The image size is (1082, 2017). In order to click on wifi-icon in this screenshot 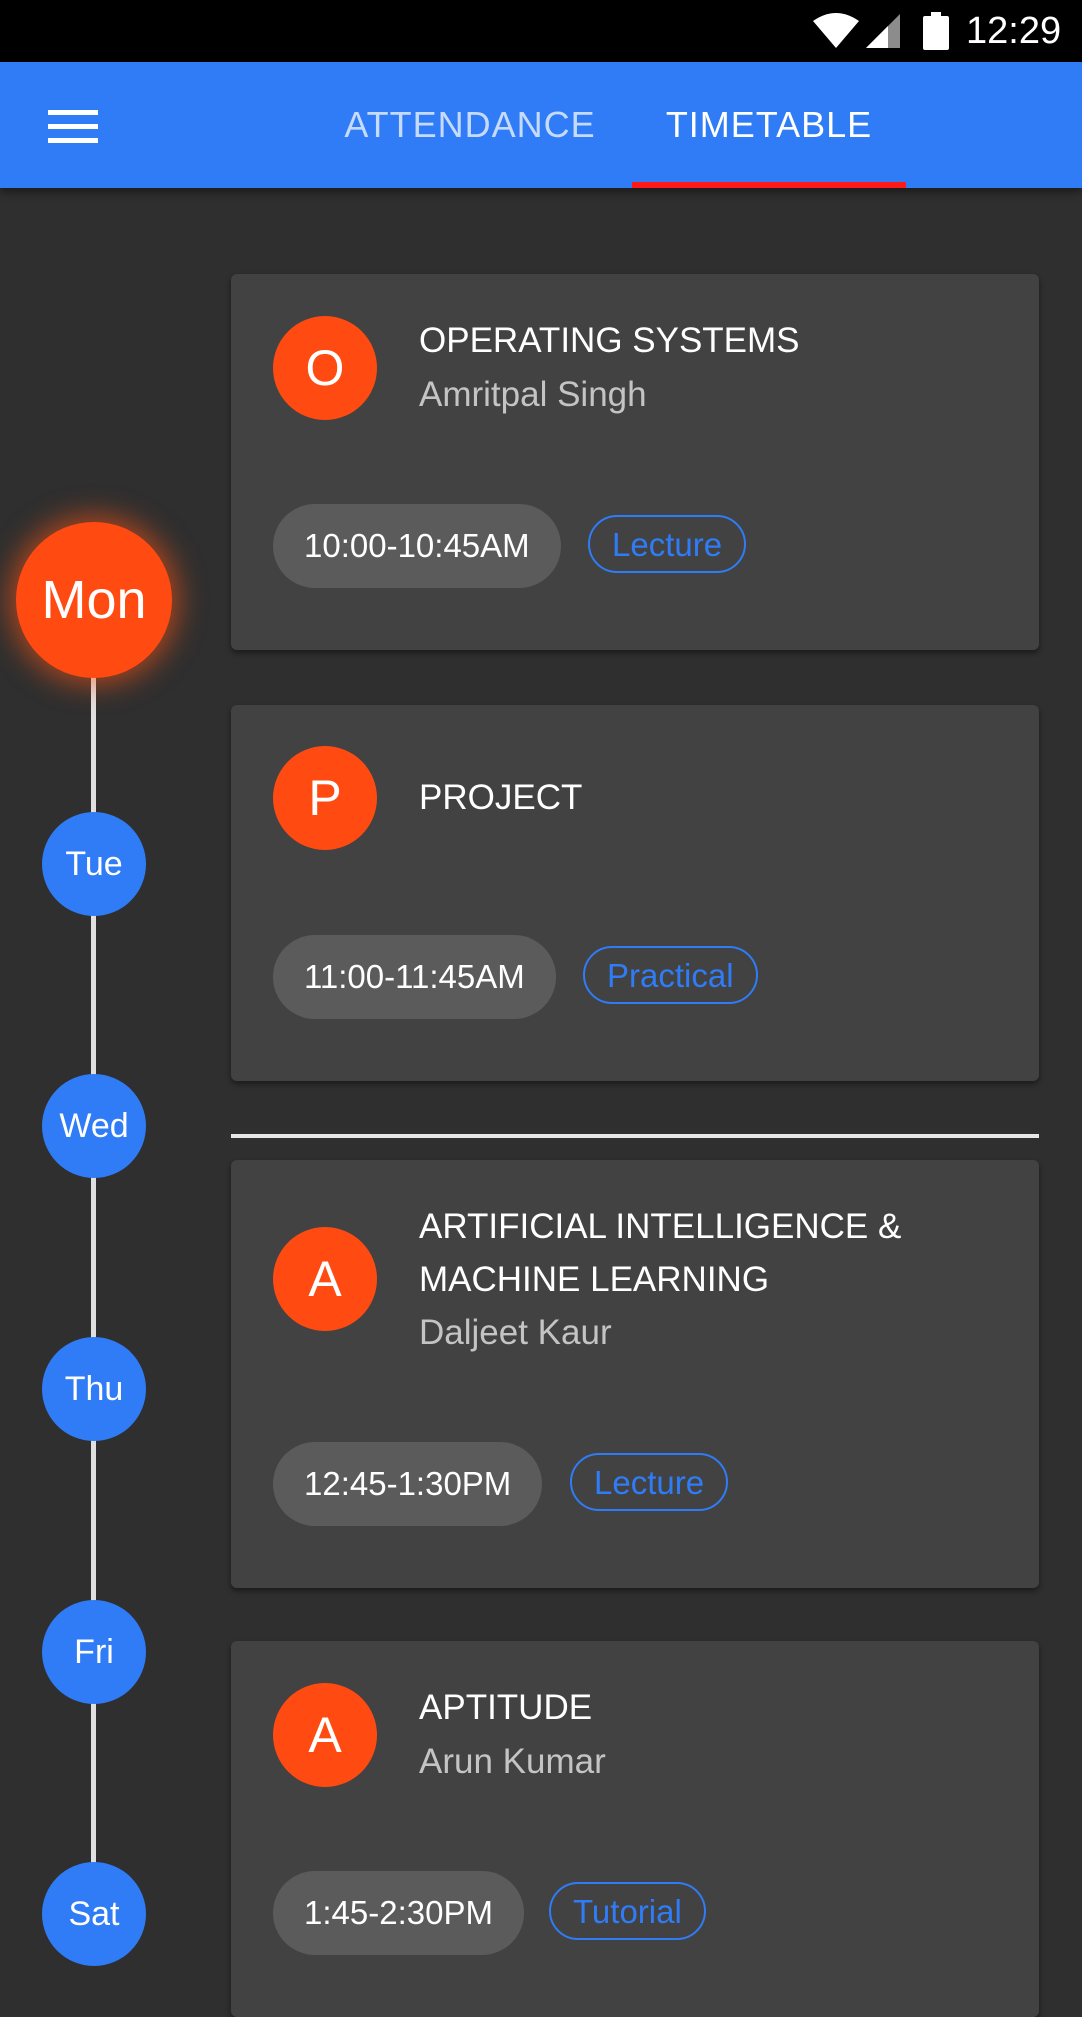, I will do `click(836, 30)`.